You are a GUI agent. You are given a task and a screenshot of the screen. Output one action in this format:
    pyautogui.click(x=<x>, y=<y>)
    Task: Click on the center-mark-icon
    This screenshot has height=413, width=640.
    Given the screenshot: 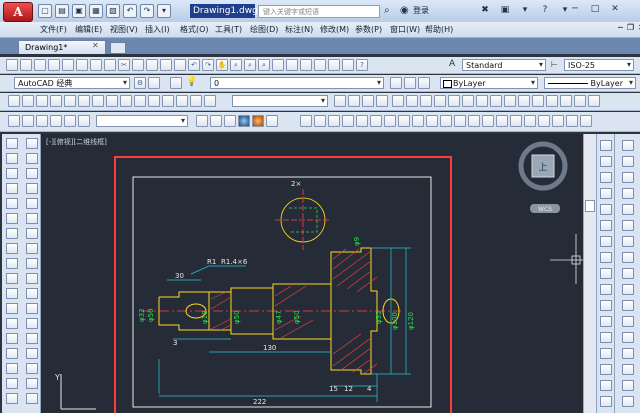 What is the action you would take?
    pyautogui.click(x=594, y=101)
    